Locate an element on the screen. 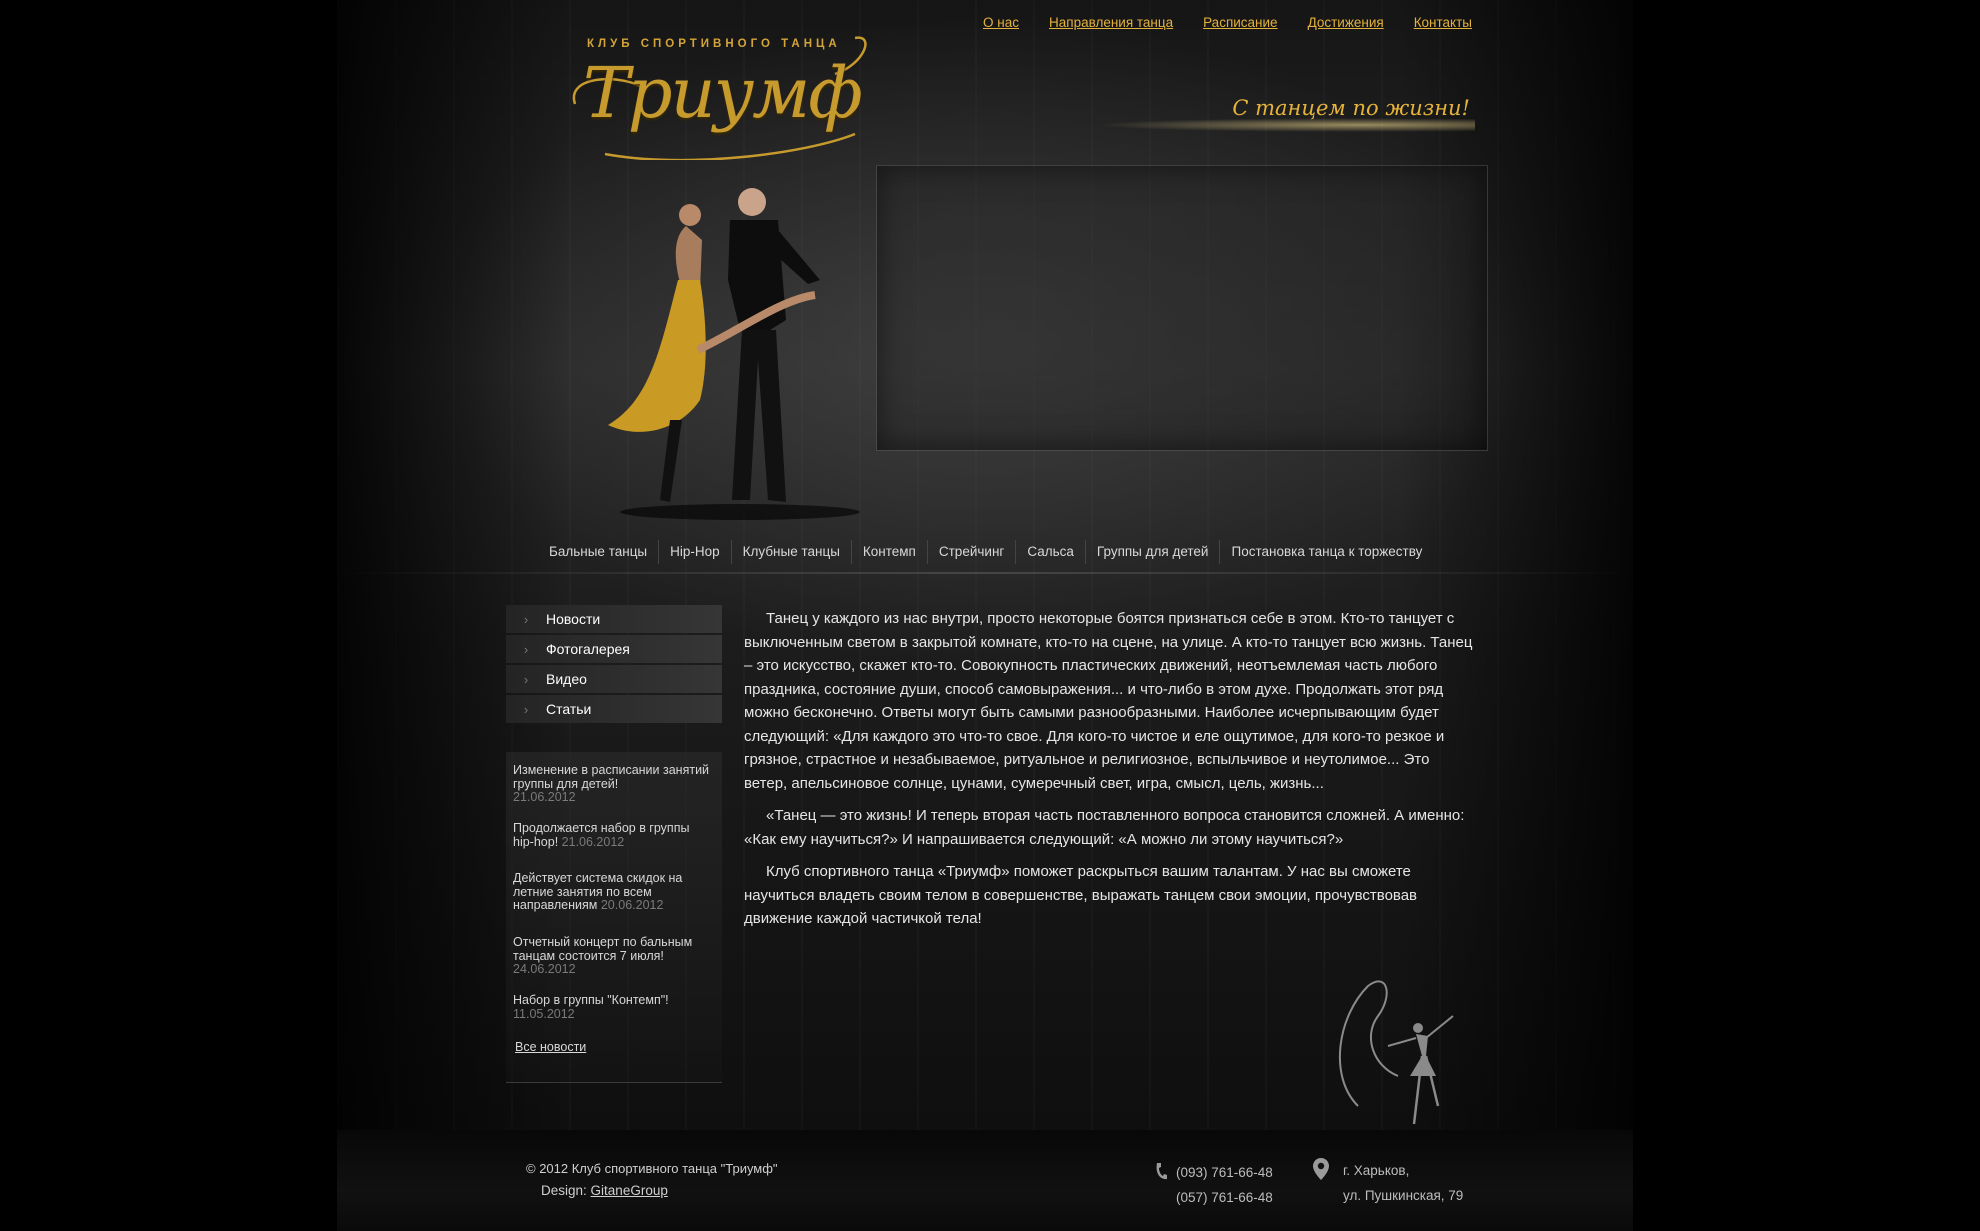 The width and height of the screenshot is (1980, 1231). sidebar-item-label: Статьи is located at coordinates (569, 709).